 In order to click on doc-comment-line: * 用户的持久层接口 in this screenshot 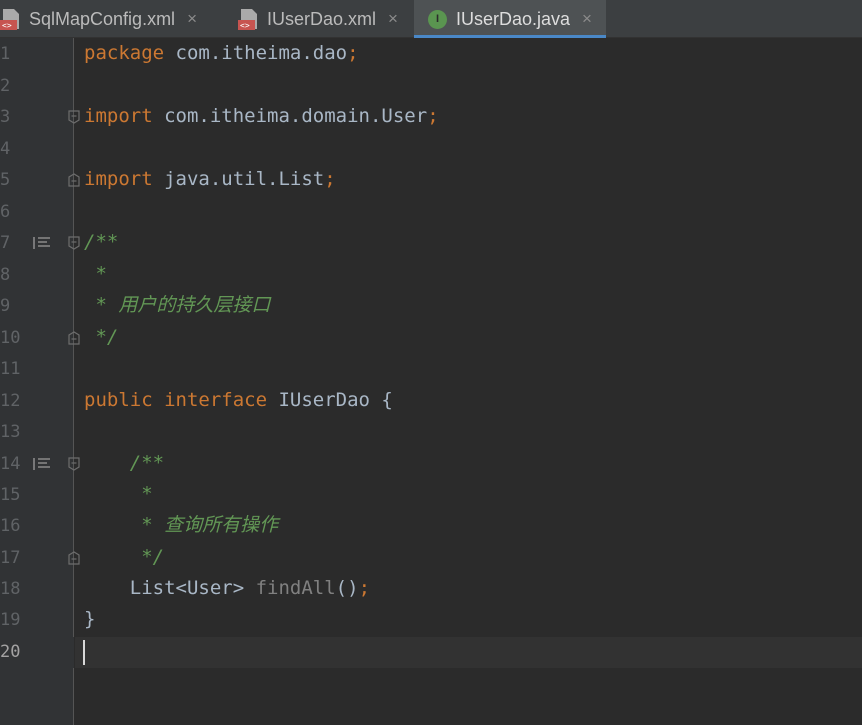, I will do `click(177, 305)`.